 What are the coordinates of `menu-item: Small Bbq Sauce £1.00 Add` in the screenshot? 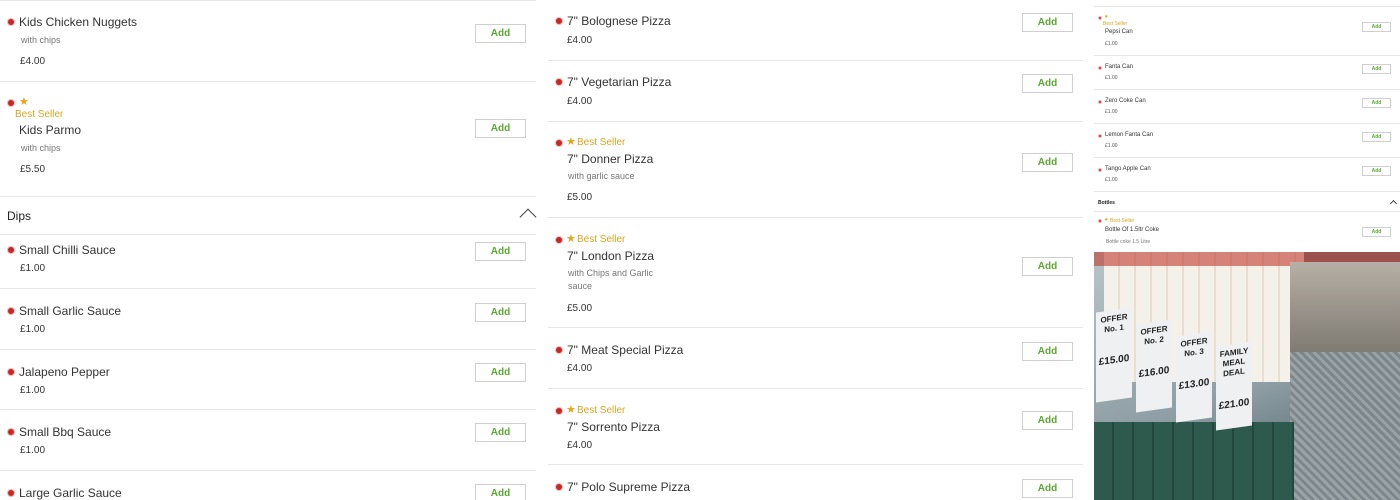 It's located at (268, 440).